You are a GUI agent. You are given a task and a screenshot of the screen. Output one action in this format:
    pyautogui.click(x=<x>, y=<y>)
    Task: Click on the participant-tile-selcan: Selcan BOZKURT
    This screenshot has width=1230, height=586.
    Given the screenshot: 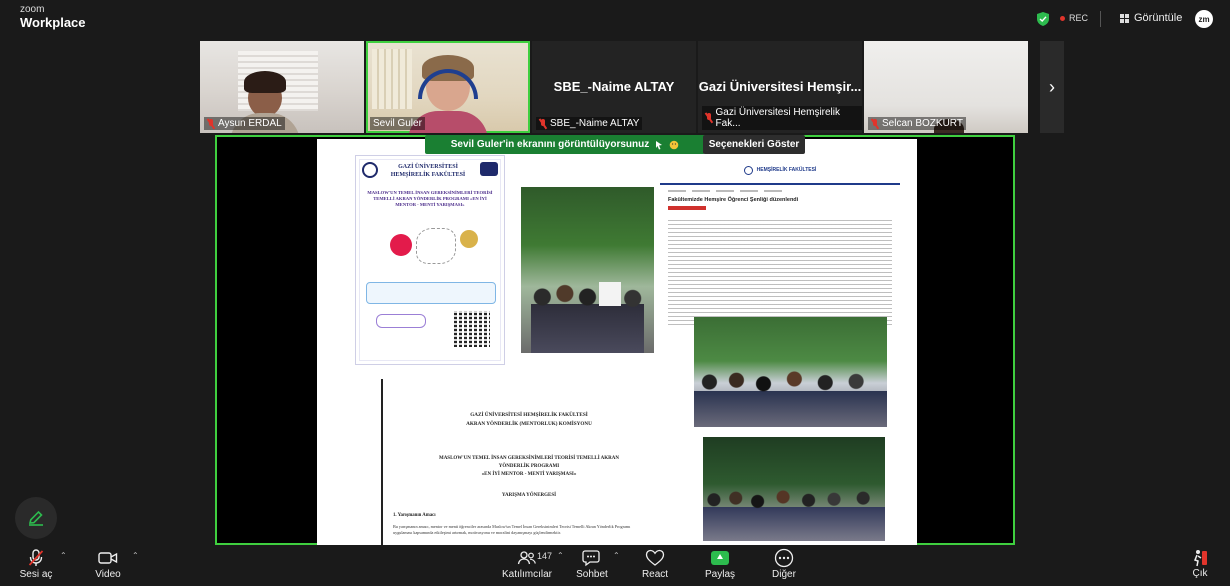 What is the action you would take?
    pyautogui.click(x=946, y=87)
    